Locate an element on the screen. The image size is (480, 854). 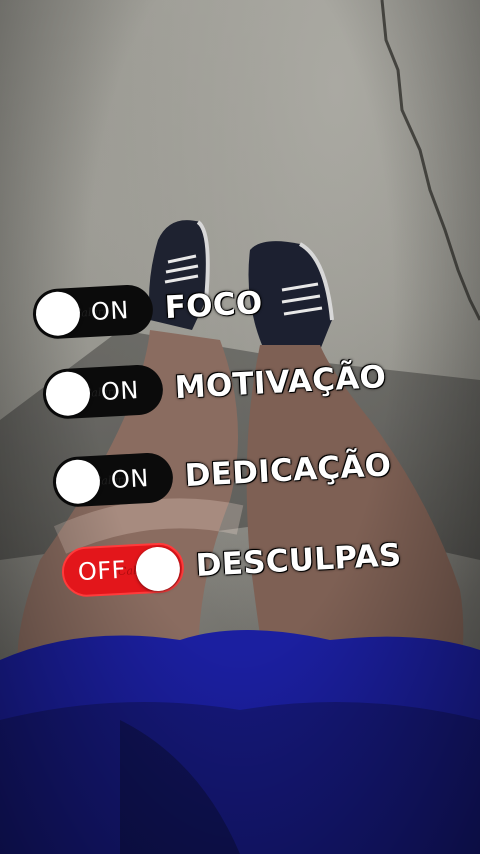
foco-switch: Calvro ON is located at coordinates (93, 311).